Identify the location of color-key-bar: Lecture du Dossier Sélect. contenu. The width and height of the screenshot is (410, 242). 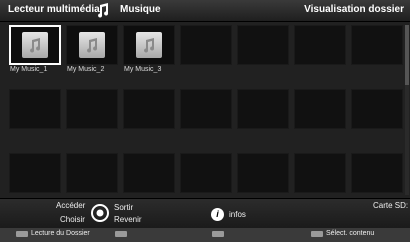
(205, 235).